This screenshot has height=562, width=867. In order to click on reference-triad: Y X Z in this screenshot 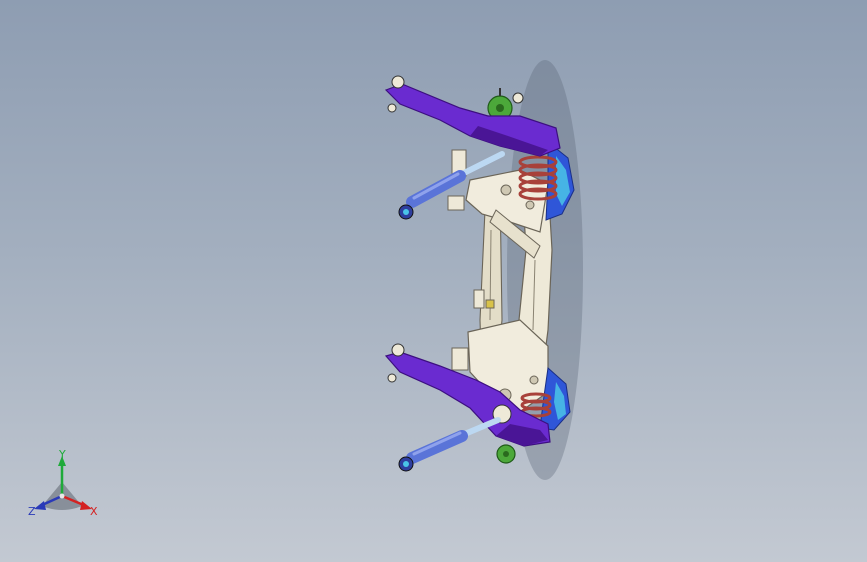, I will do `click(64, 486)`.